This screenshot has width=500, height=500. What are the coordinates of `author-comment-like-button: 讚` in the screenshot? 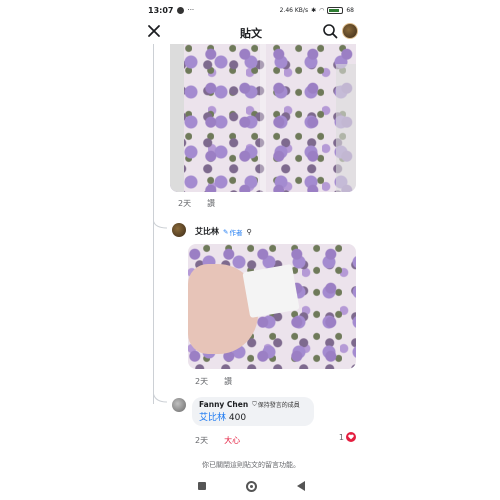 It's located at (228, 381).